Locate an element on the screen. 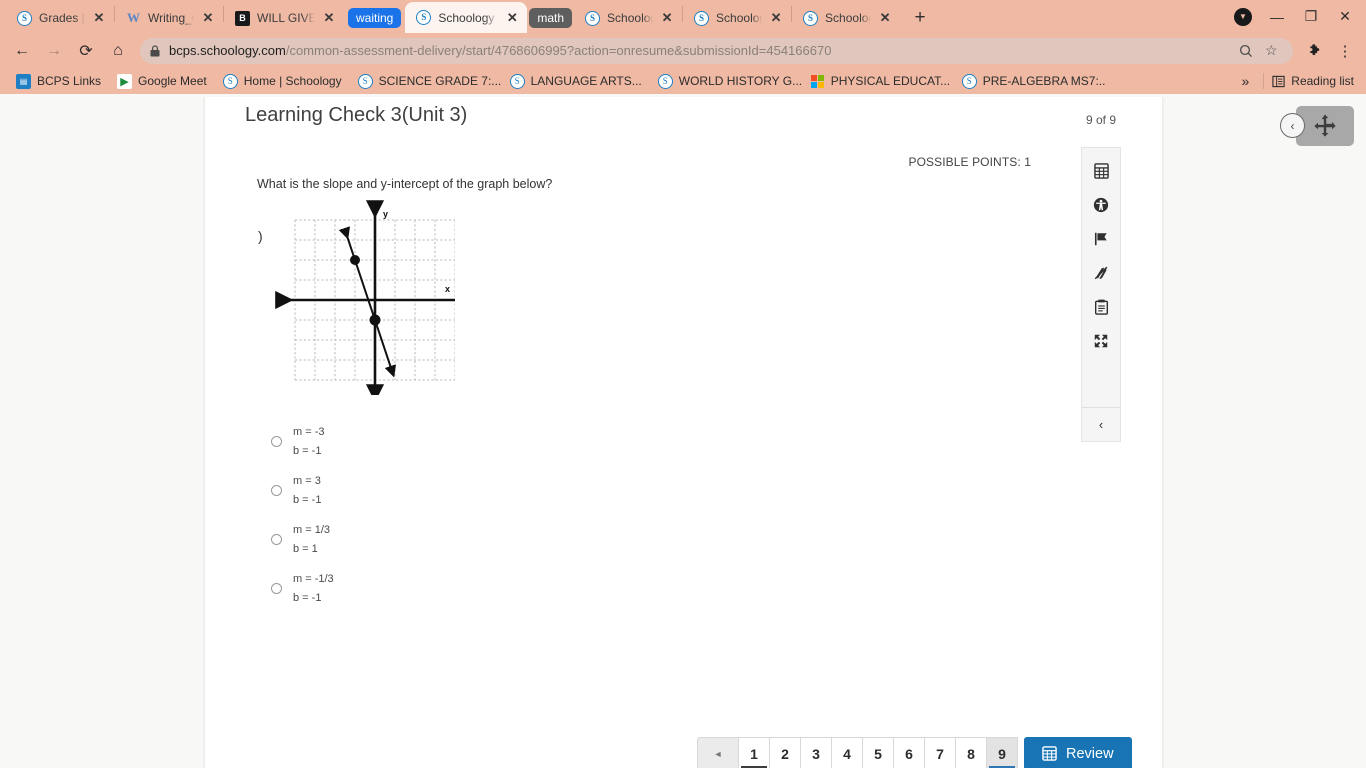 The width and height of the screenshot is (1366, 768). home-button: ⌂ is located at coordinates (118, 51).